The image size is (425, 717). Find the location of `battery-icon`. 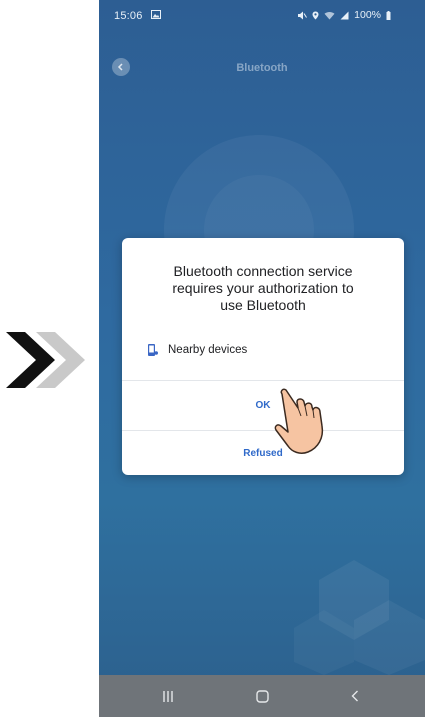

battery-icon is located at coordinates (388, 15).